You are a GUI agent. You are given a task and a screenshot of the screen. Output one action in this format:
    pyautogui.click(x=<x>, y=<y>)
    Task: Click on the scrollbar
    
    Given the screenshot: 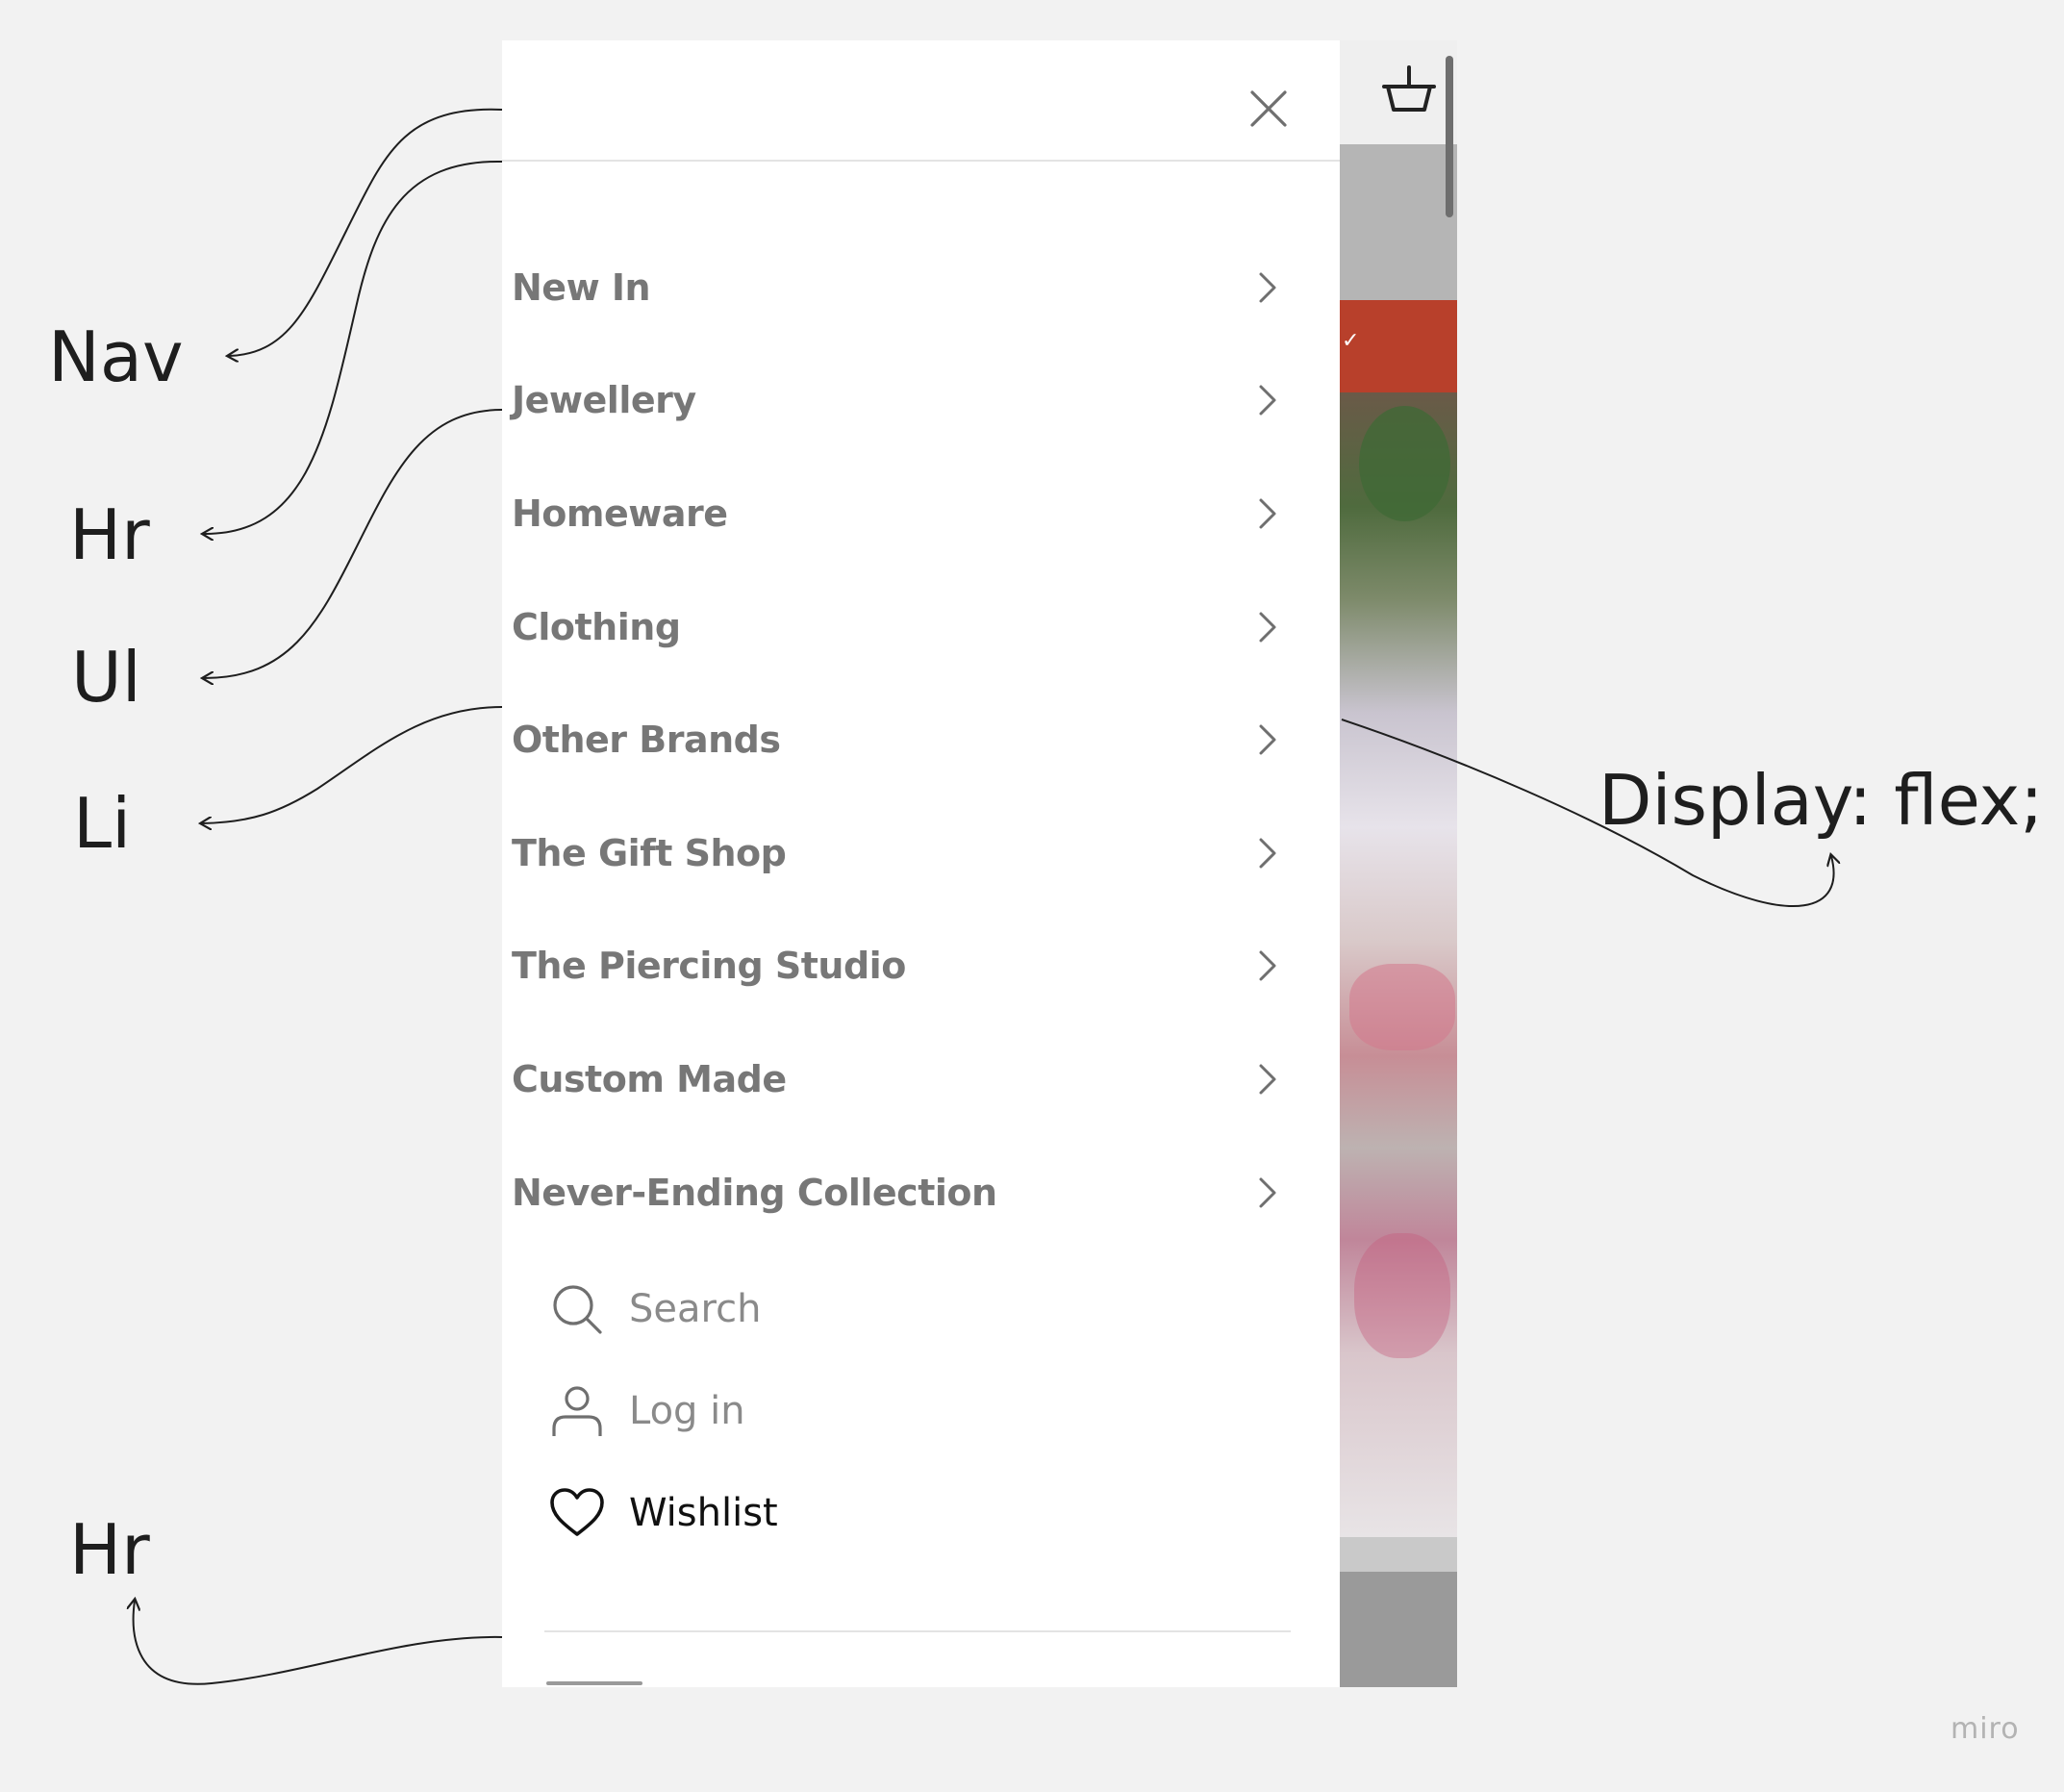 What is the action you would take?
    pyautogui.click(x=1449, y=136)
    